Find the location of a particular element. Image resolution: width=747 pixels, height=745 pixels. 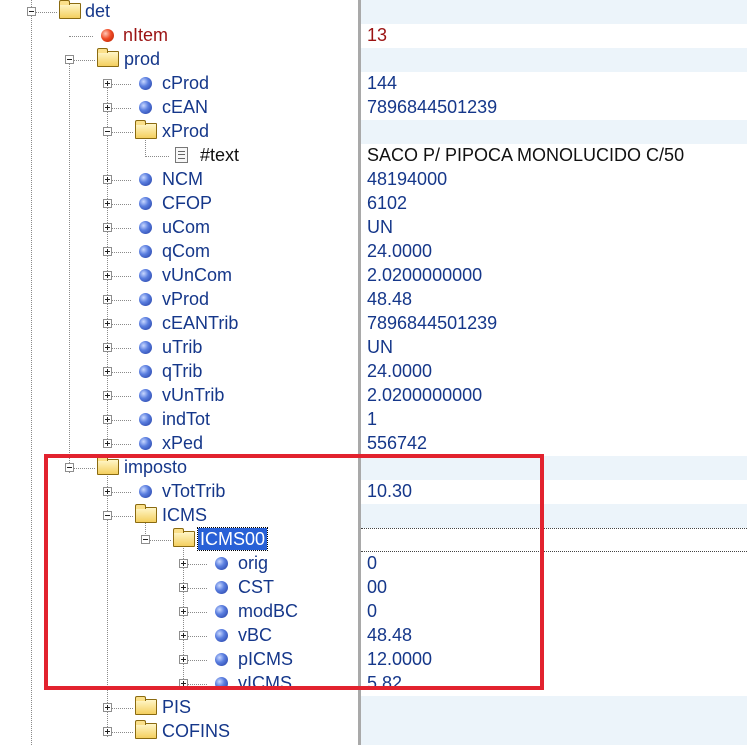

attribute-icon is located at coordinates (107, 35).